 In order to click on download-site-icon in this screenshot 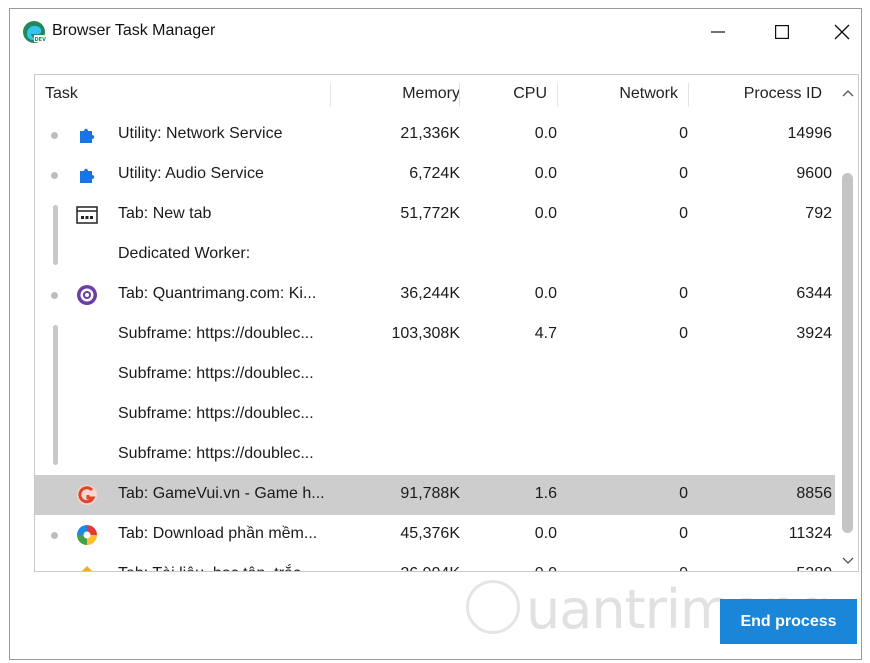, I will do `click(87, 535)`.